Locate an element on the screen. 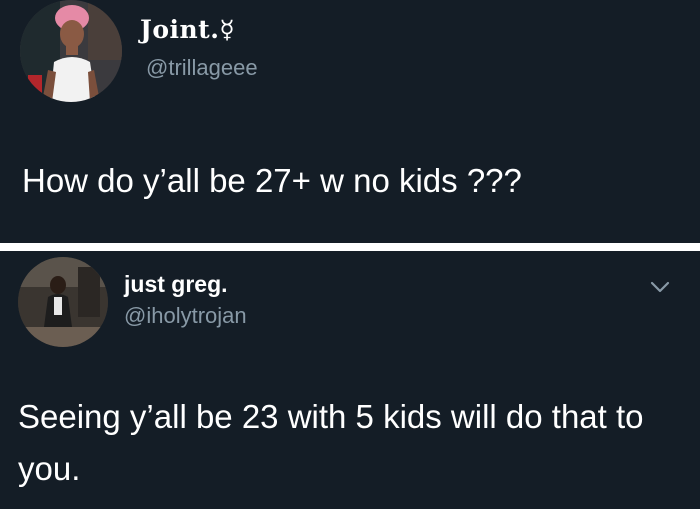  tweet-text: How do y’all be 27+ w no kids ??? is located at coordinates (272, 180).